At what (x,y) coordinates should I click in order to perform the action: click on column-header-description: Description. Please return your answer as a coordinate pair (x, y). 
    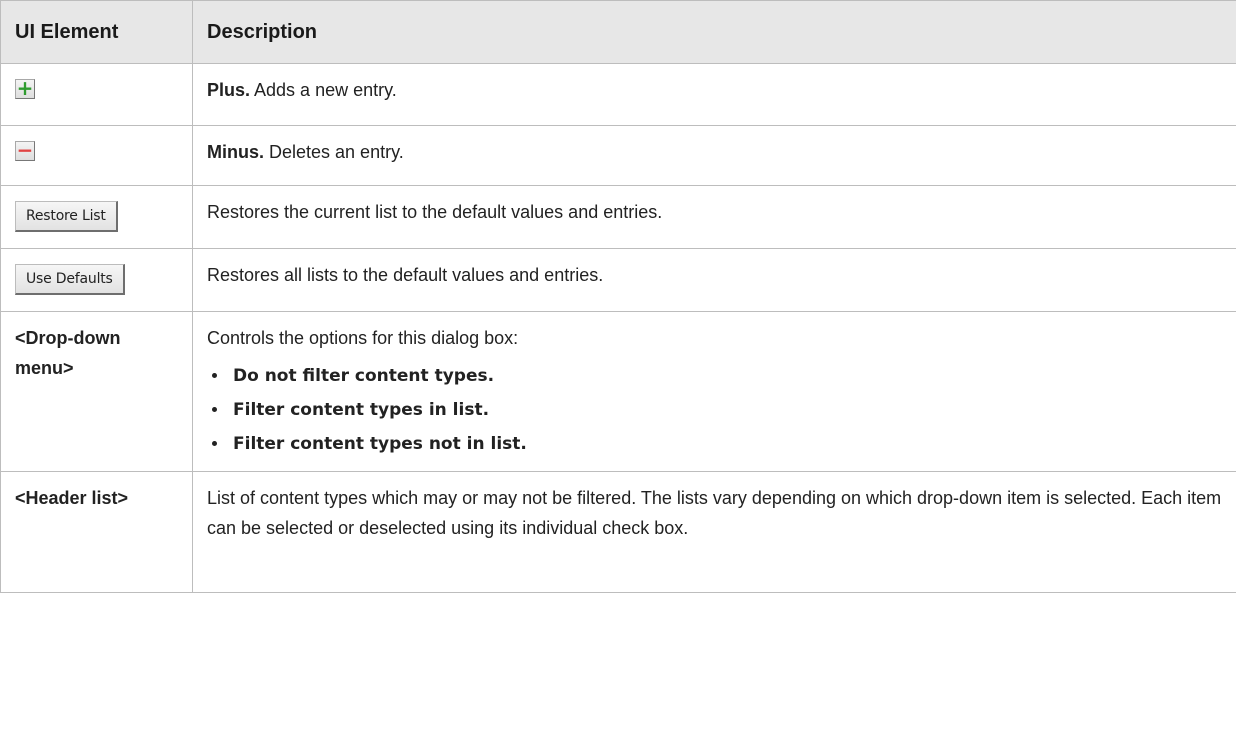
    Looking at the image, I should click on (714, 32).